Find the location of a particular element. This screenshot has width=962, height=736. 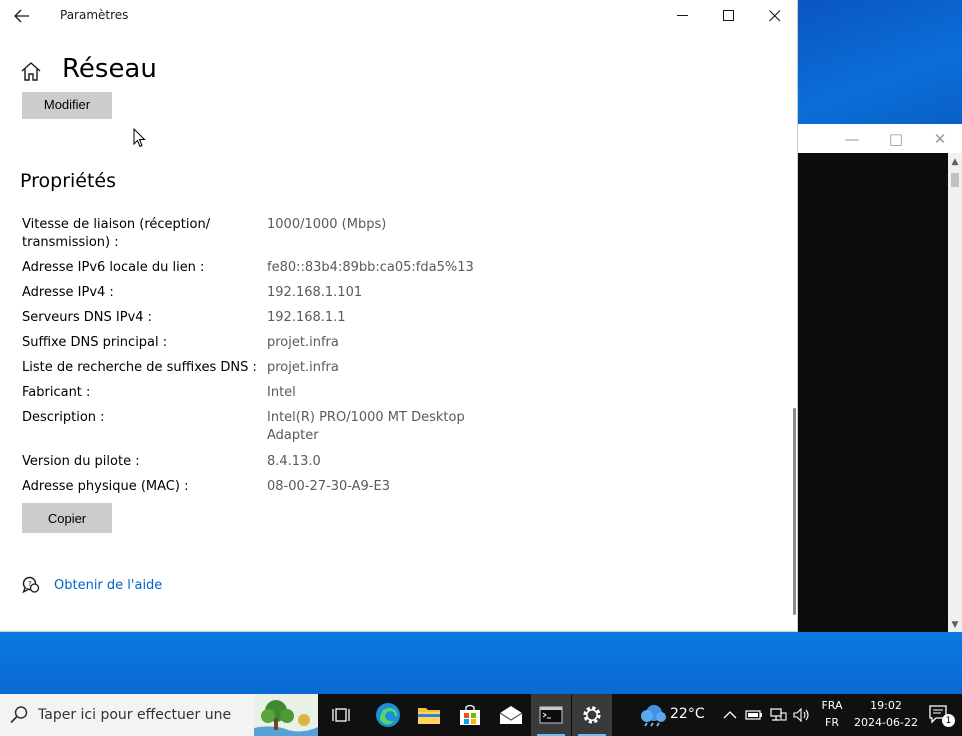

battery-icon is located at coordinates (754, 715).